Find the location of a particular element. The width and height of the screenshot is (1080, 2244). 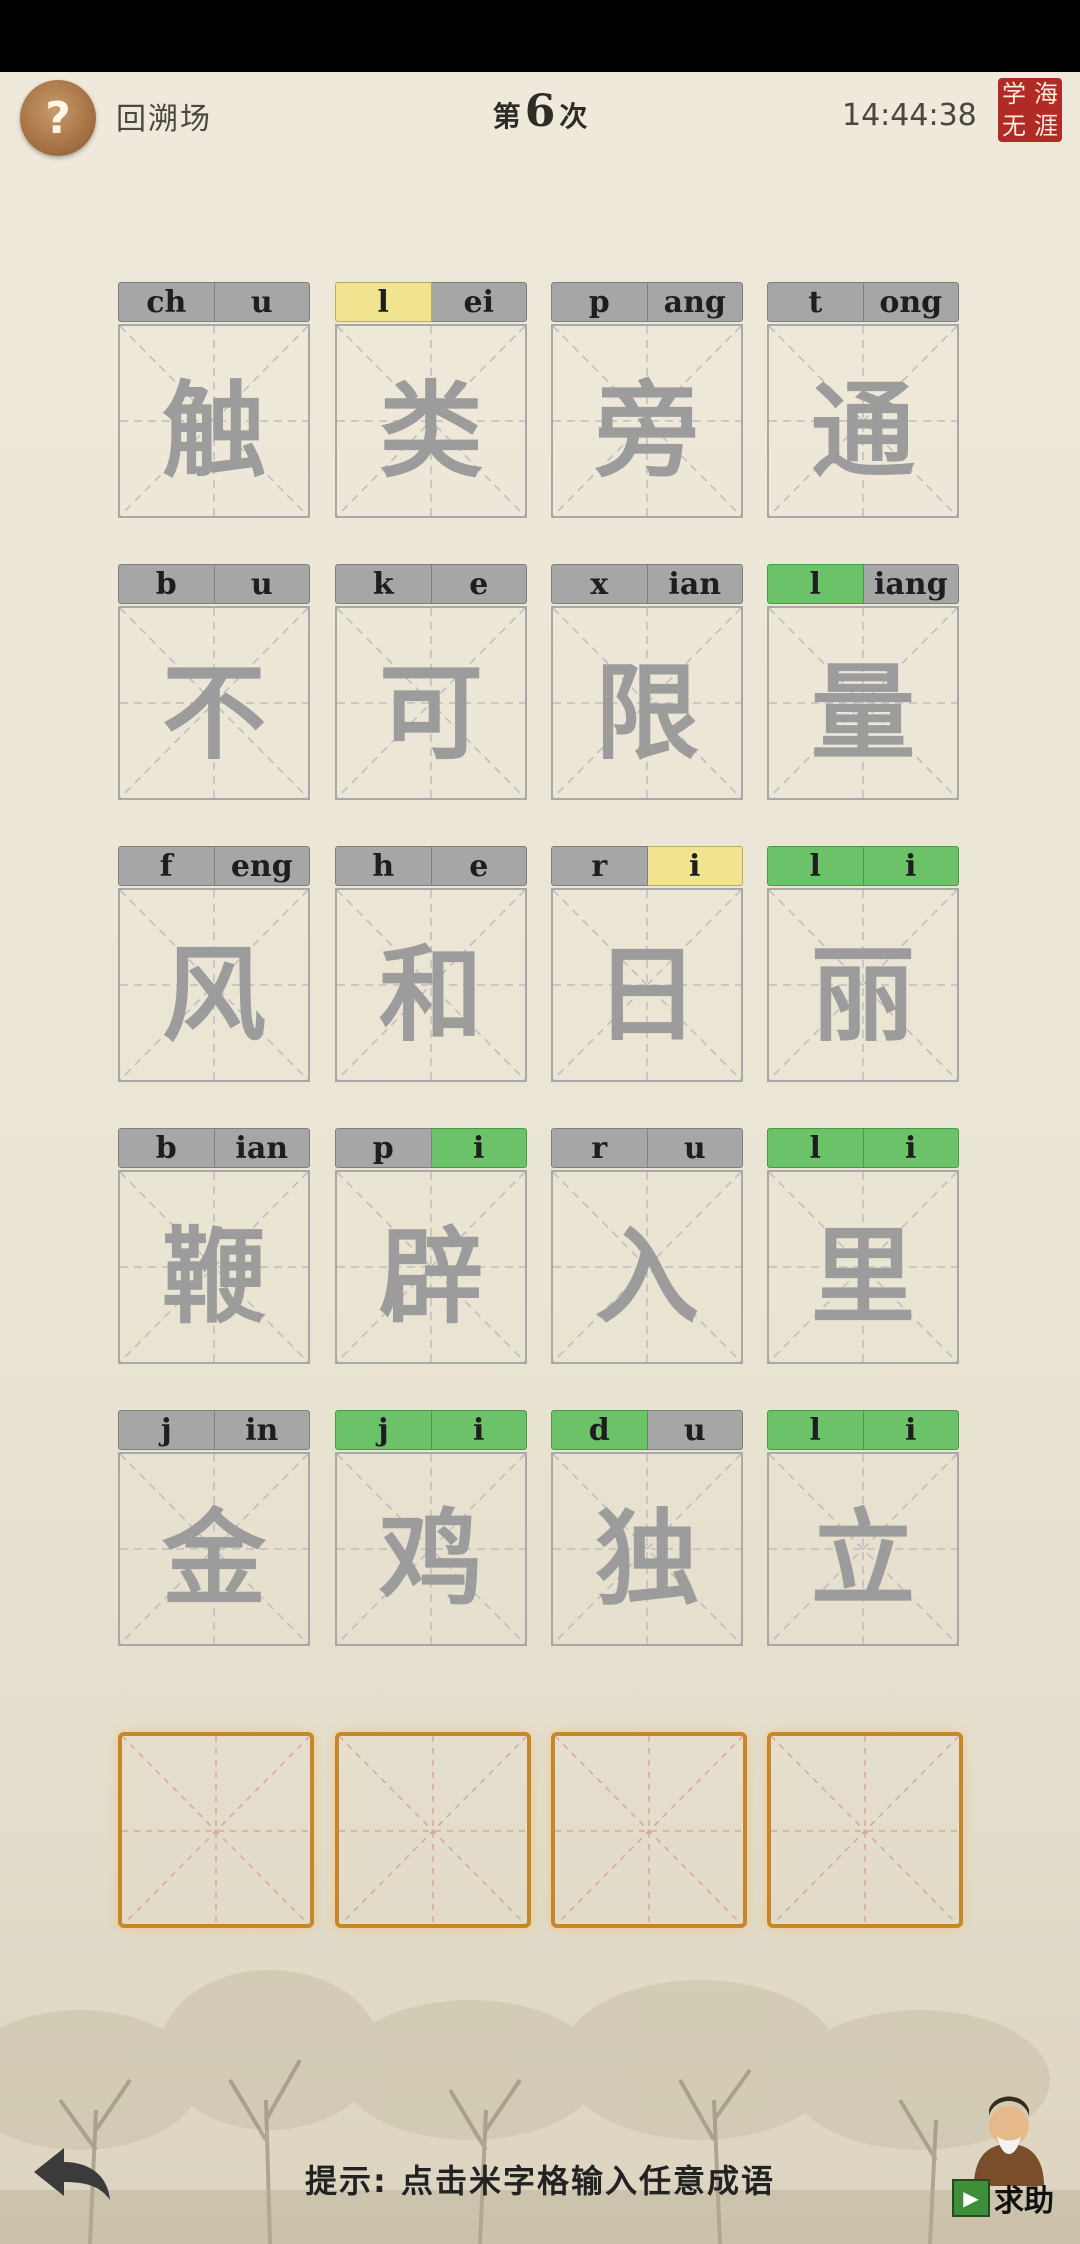

rice-grid-box: 触 is located at coordinates (214, 421).